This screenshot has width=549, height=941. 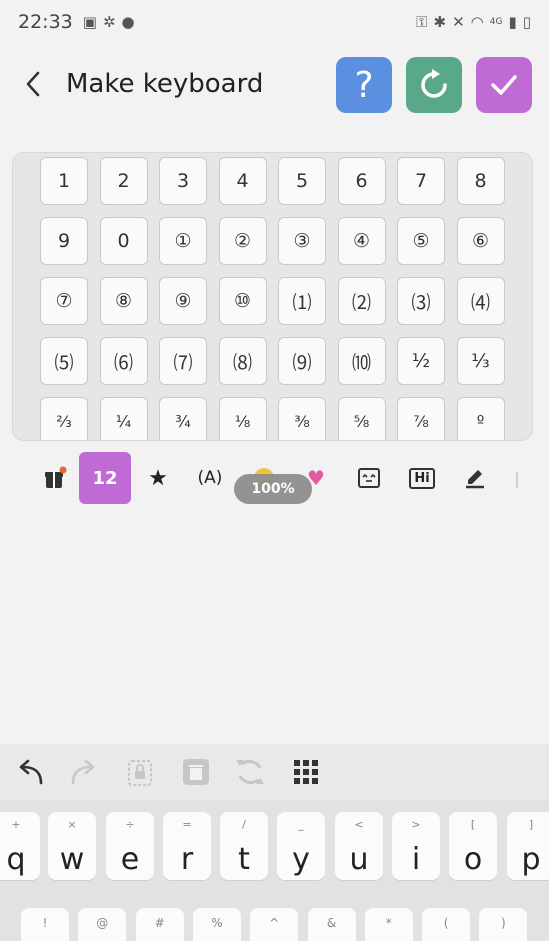 I want to click on hi-category: Hi, so click(x=422, y=478).